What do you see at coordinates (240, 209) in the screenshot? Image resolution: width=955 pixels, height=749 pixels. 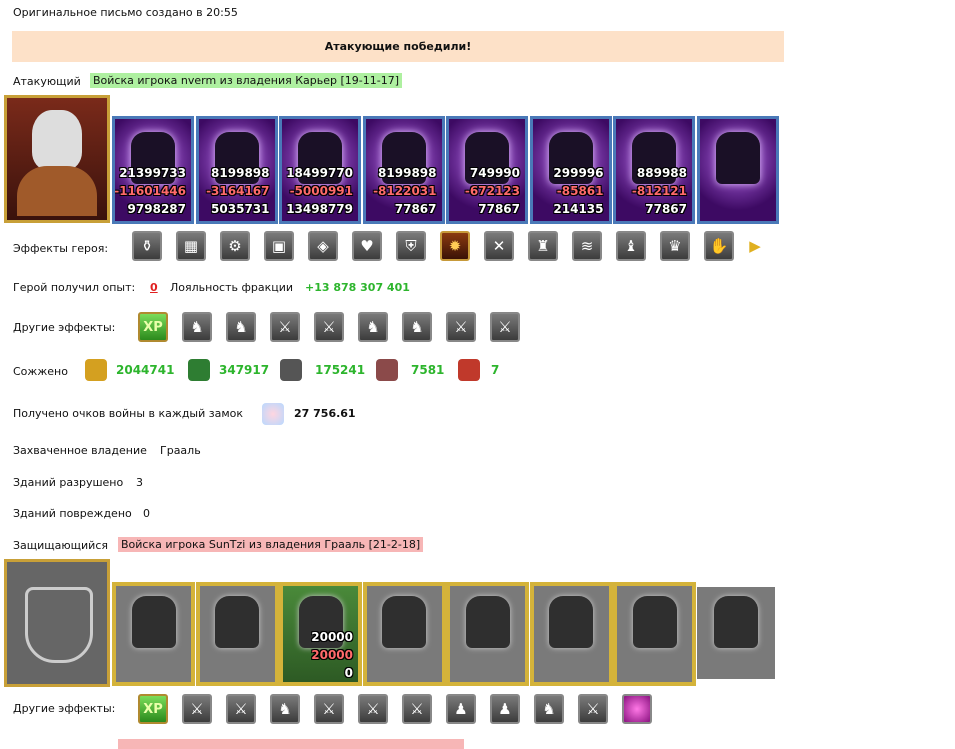 I see `unit-remaining: 5035731` at bounding box center [240, 209].